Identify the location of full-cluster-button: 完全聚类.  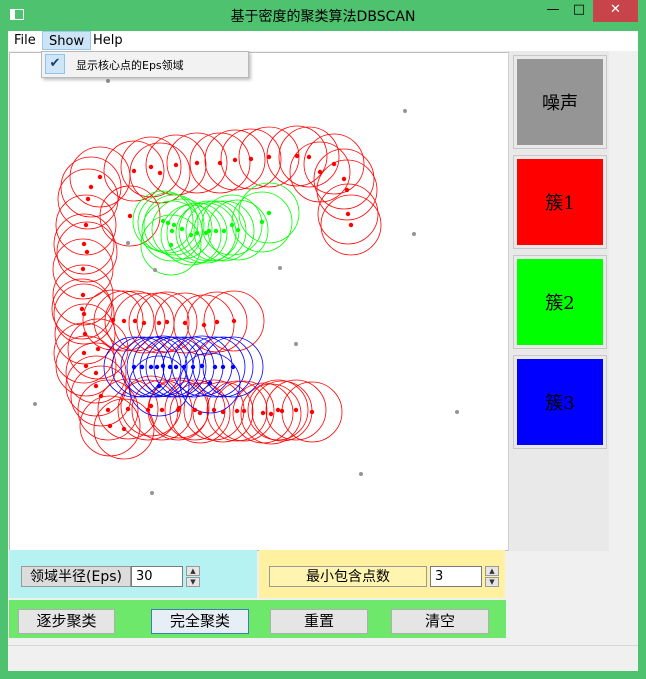
(200, 621).